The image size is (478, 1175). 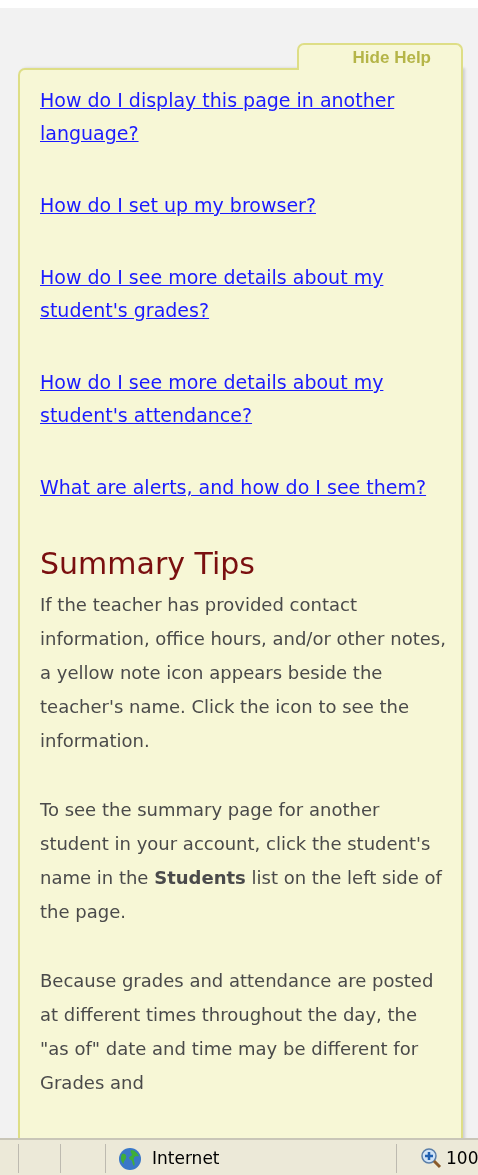 What do you see at coordinates (237, 1032) in the screenshot?
I see `tip-paragraph: Because grades and attendance are posted at different times throughout the day, the "as of" date and time may be different for Grades and` at bounding box center [237, 1032].